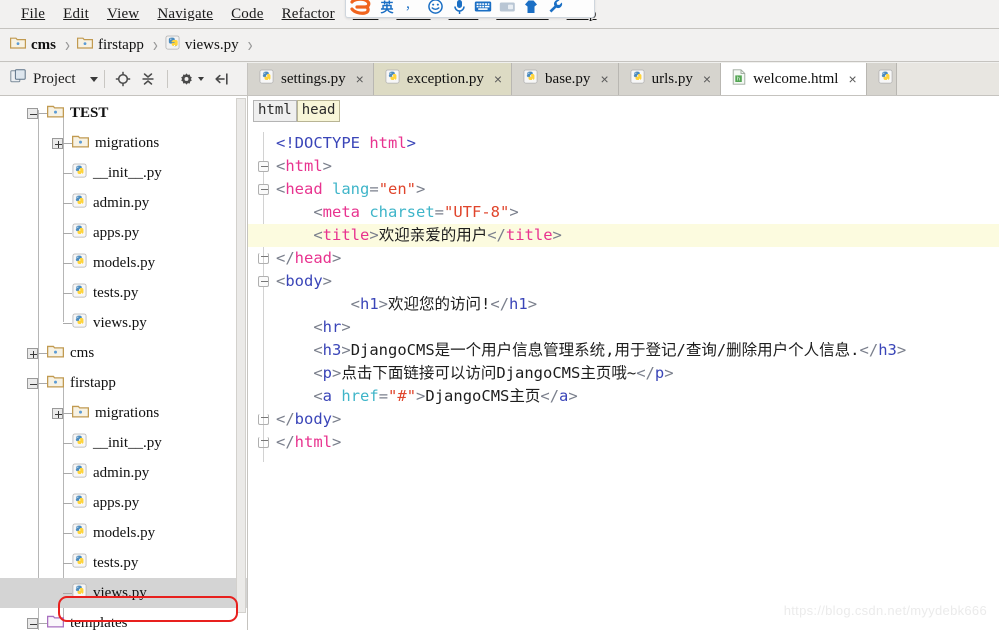  What do you see at coordinates (623, 212) in the screenshot?
I see `code-line: <meta charset="UTF-8">` at bounding box center [623, 212].